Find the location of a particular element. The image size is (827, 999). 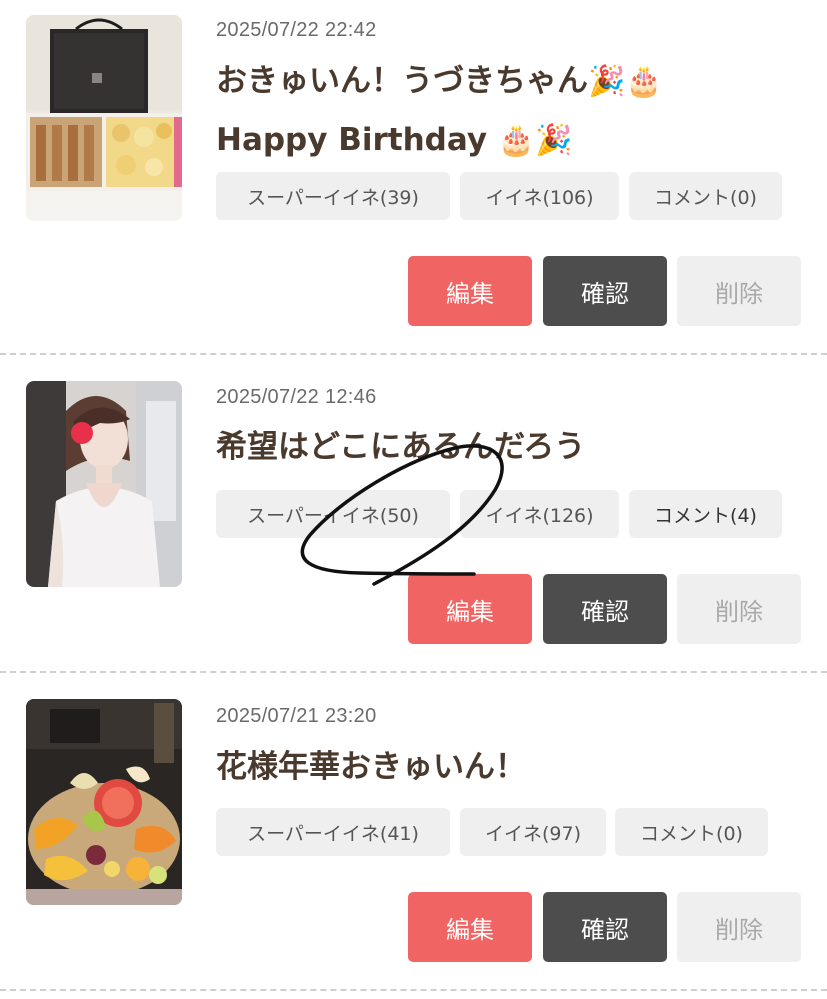

party-cake-emoji: 🎉🎂 is located at coordinates (625, 81).